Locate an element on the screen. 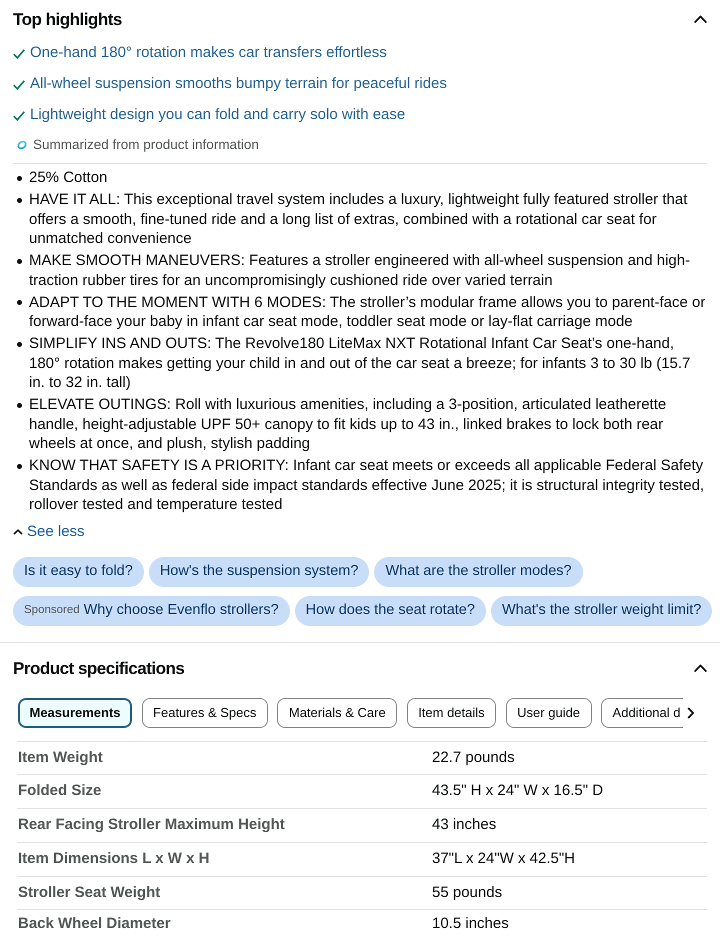  bullet-text: 25% Cotton is located at coordinates (68, 178).